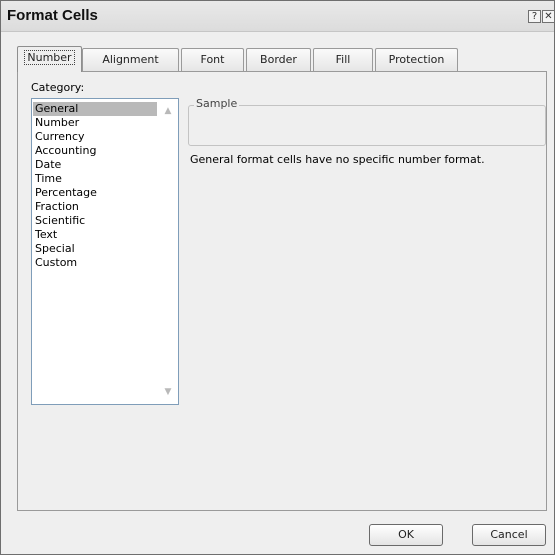 The height and width of the screenshot is (557, 557). What do you see at coordinates (95, 151) in the screenshot?
I see `category-item-accounting: Accounting` at bounding box center [95, 151].